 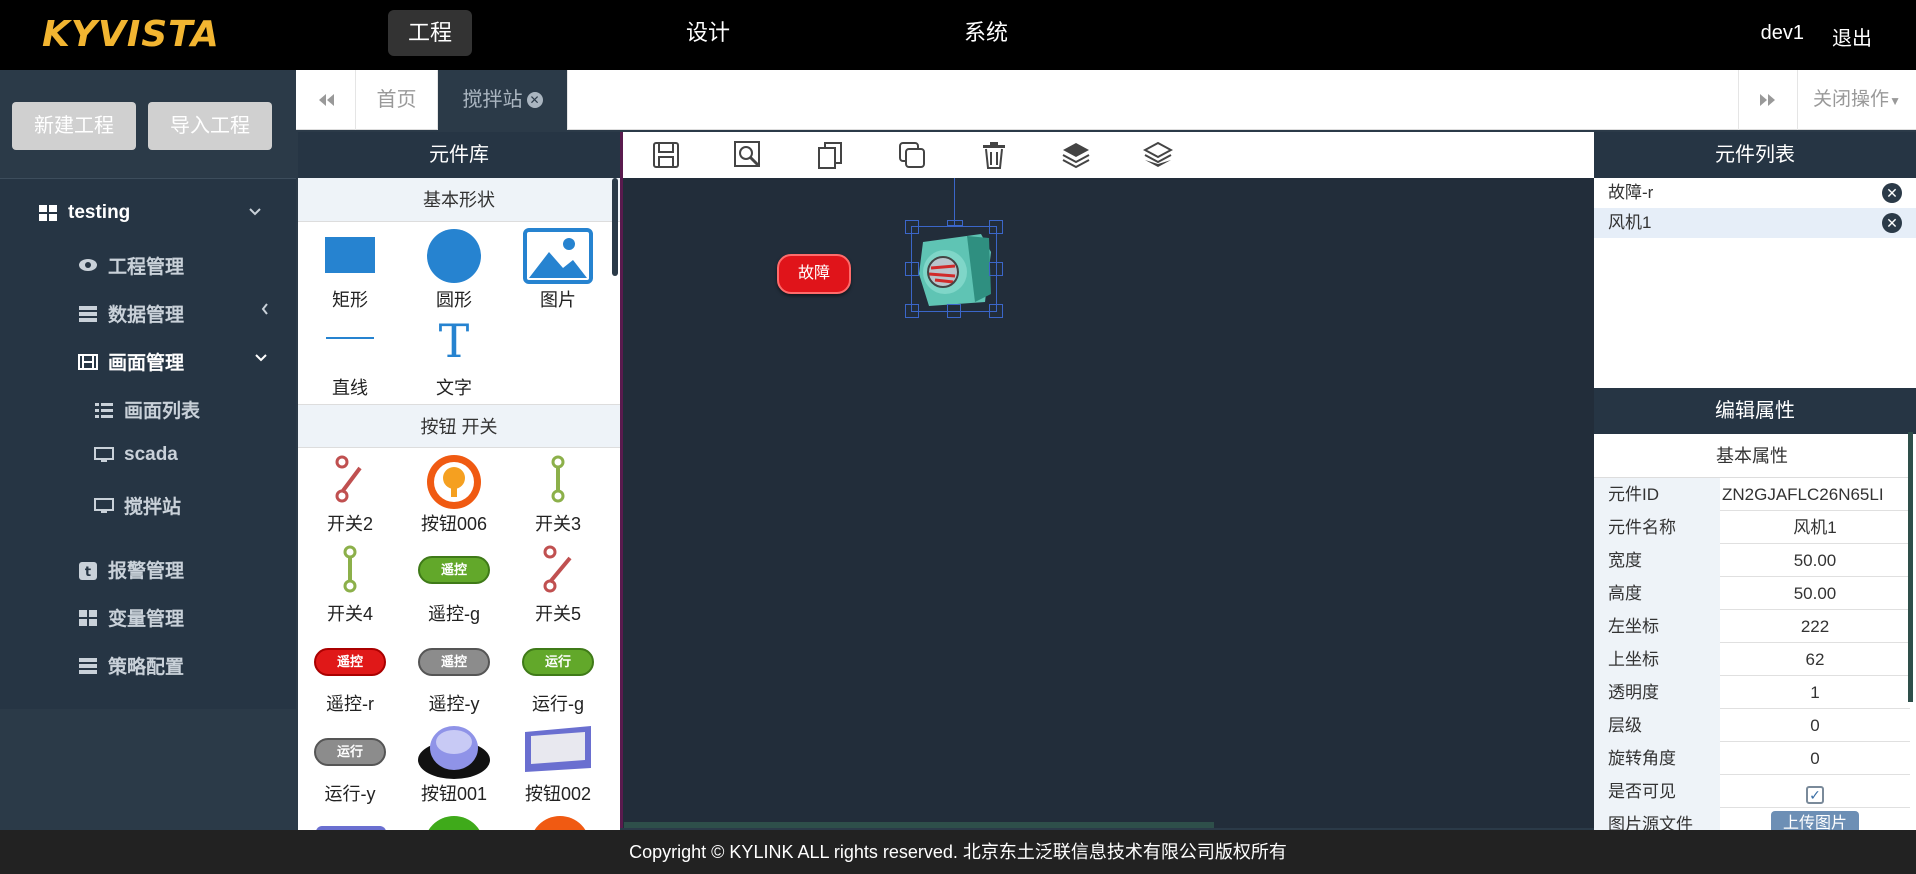 I want to click on component-list-title: 元件列表, so click(x=1755, y=155).